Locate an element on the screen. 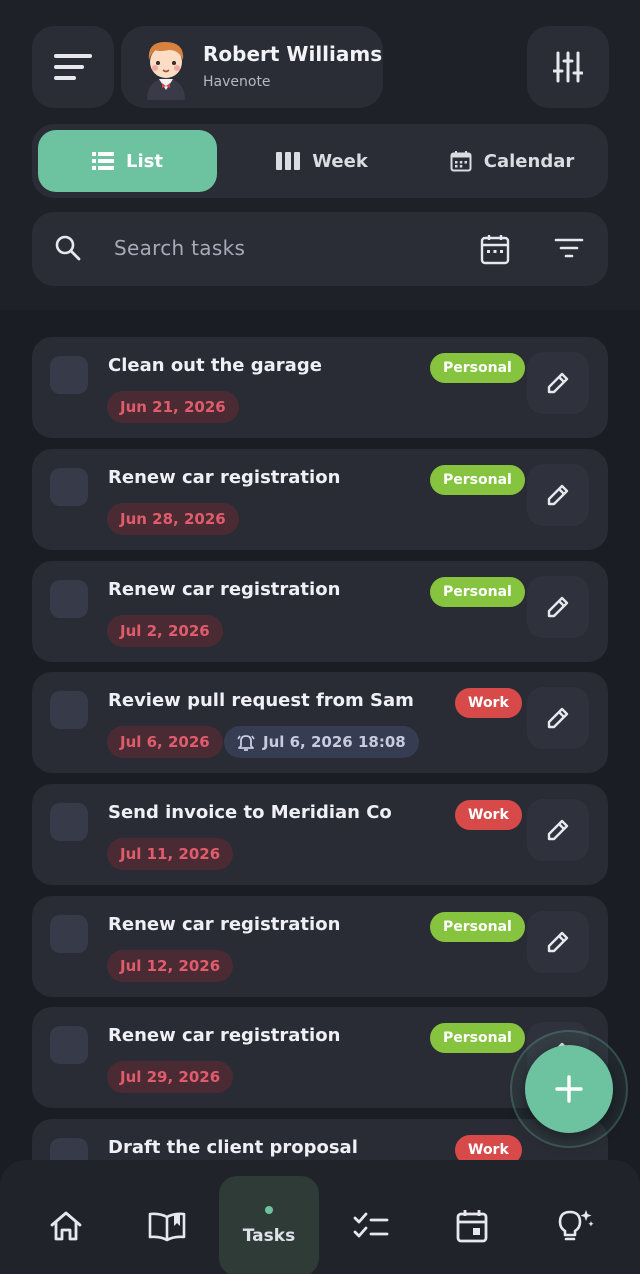 Image resolution: width=640 pixels, height=1274 pixels. nav-checklist is located at coordinates (371, 1225).